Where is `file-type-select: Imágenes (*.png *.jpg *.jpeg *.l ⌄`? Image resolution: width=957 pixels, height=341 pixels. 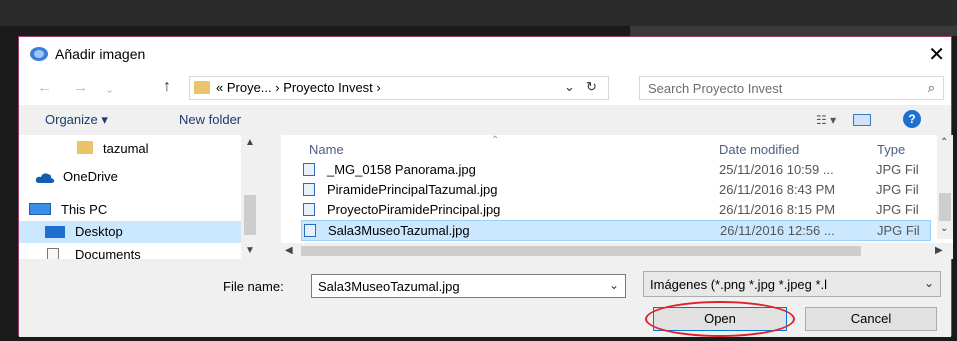
file-type-select: Imágenes (*.png *.jpg *.jpeg *.l ⌄ is located at coordinates (792, 284).